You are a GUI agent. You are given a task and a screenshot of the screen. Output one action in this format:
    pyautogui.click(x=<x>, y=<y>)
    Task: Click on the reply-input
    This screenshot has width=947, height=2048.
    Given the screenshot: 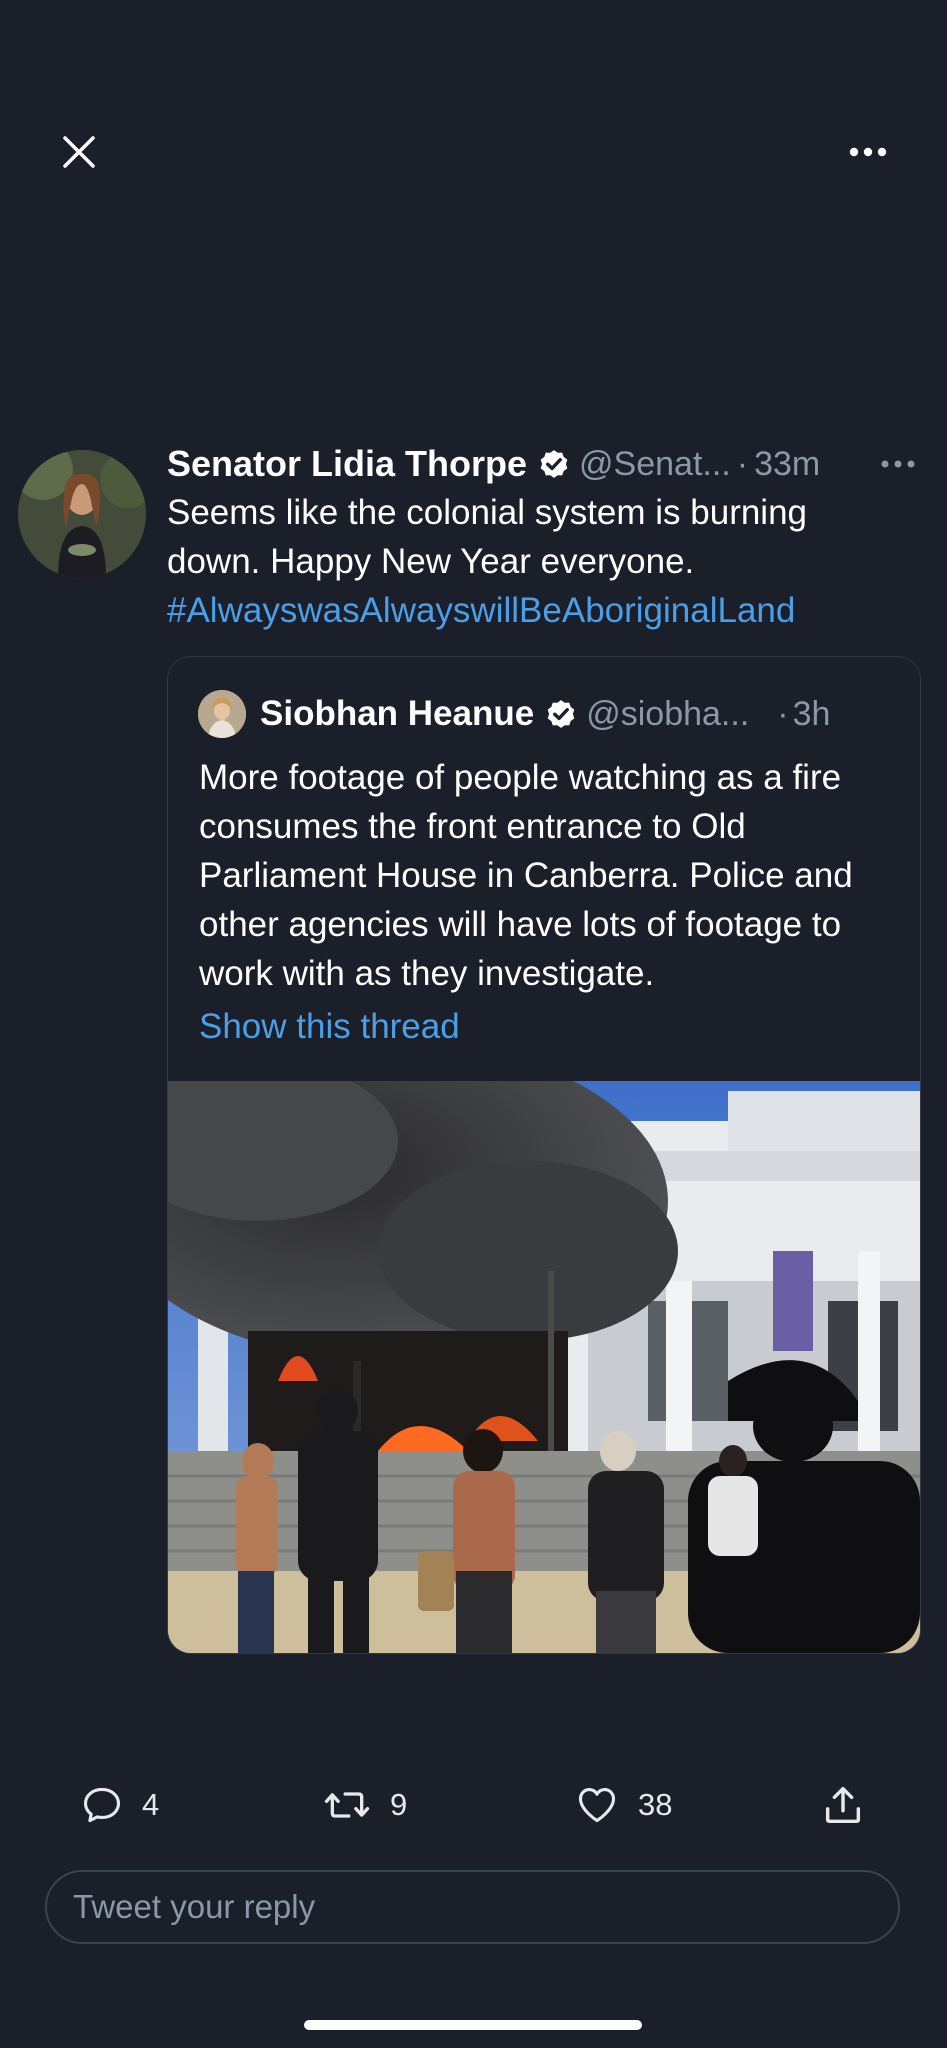 What is the action you would take?
    pyautogui.click(x=463, y=1907)
    